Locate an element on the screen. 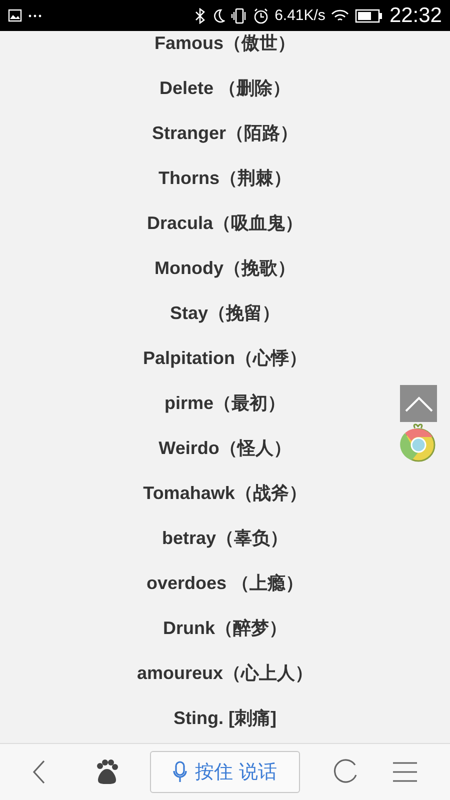 Image resolution: width=450 pixels, height=800 pixels. word-entry: Stranger（陌路） is located at coordinates (225, 133).